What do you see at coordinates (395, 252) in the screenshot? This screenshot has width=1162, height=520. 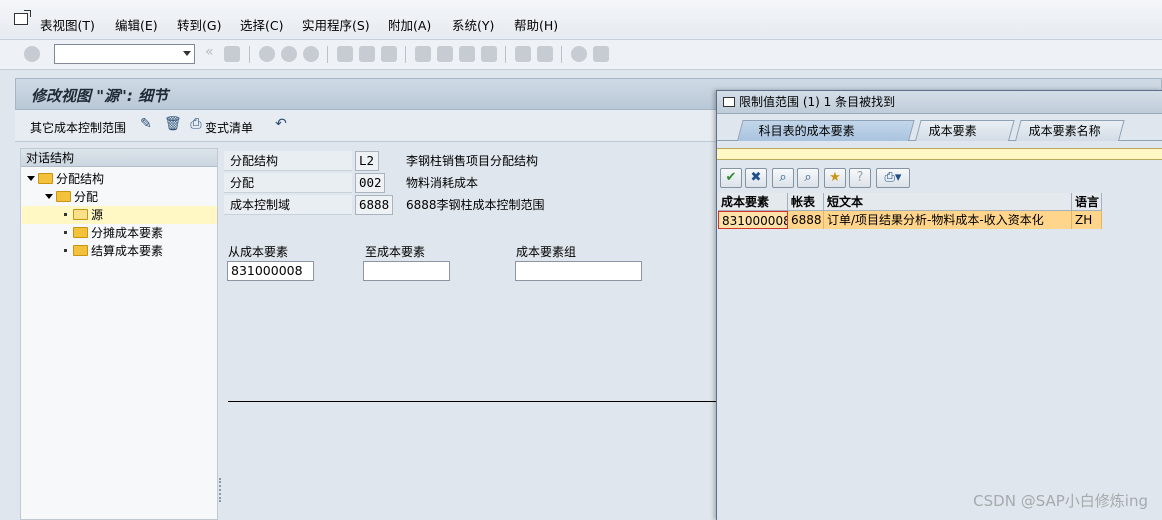 I see `to-cost-element-label: 至成本要素` at bounding box center [395, 252].